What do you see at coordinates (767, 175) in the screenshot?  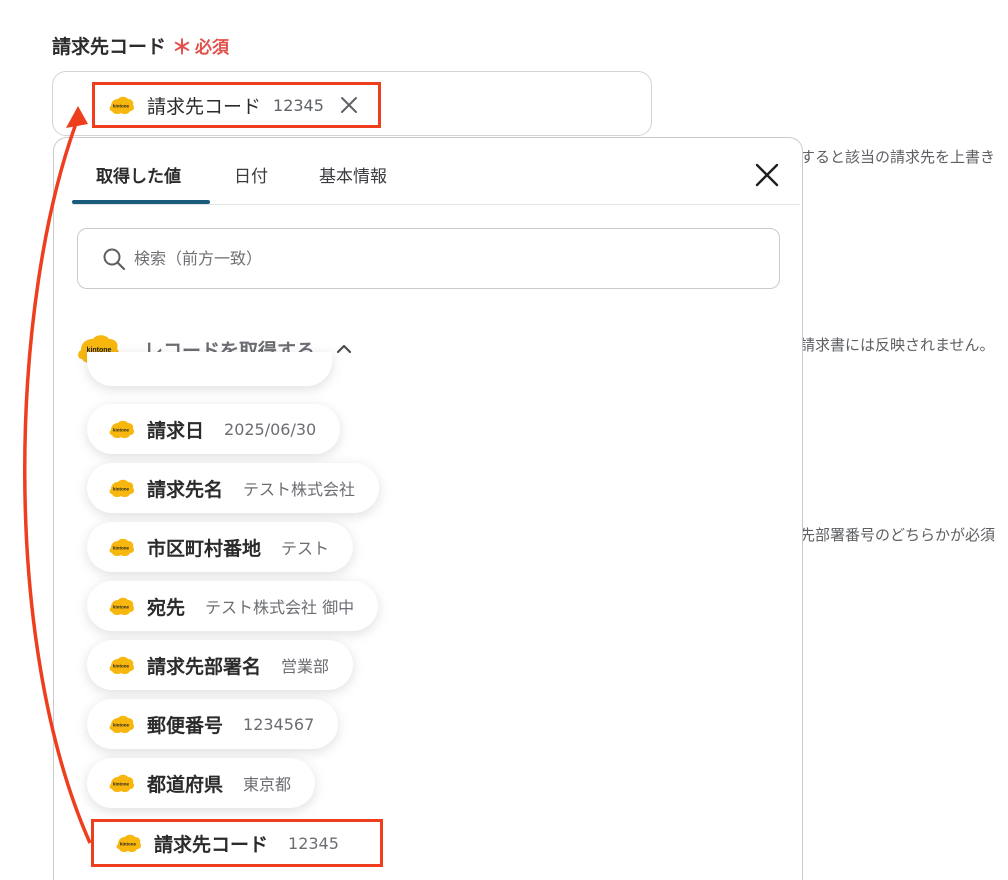 I see `close-icon` at bounding box center [767, 175].